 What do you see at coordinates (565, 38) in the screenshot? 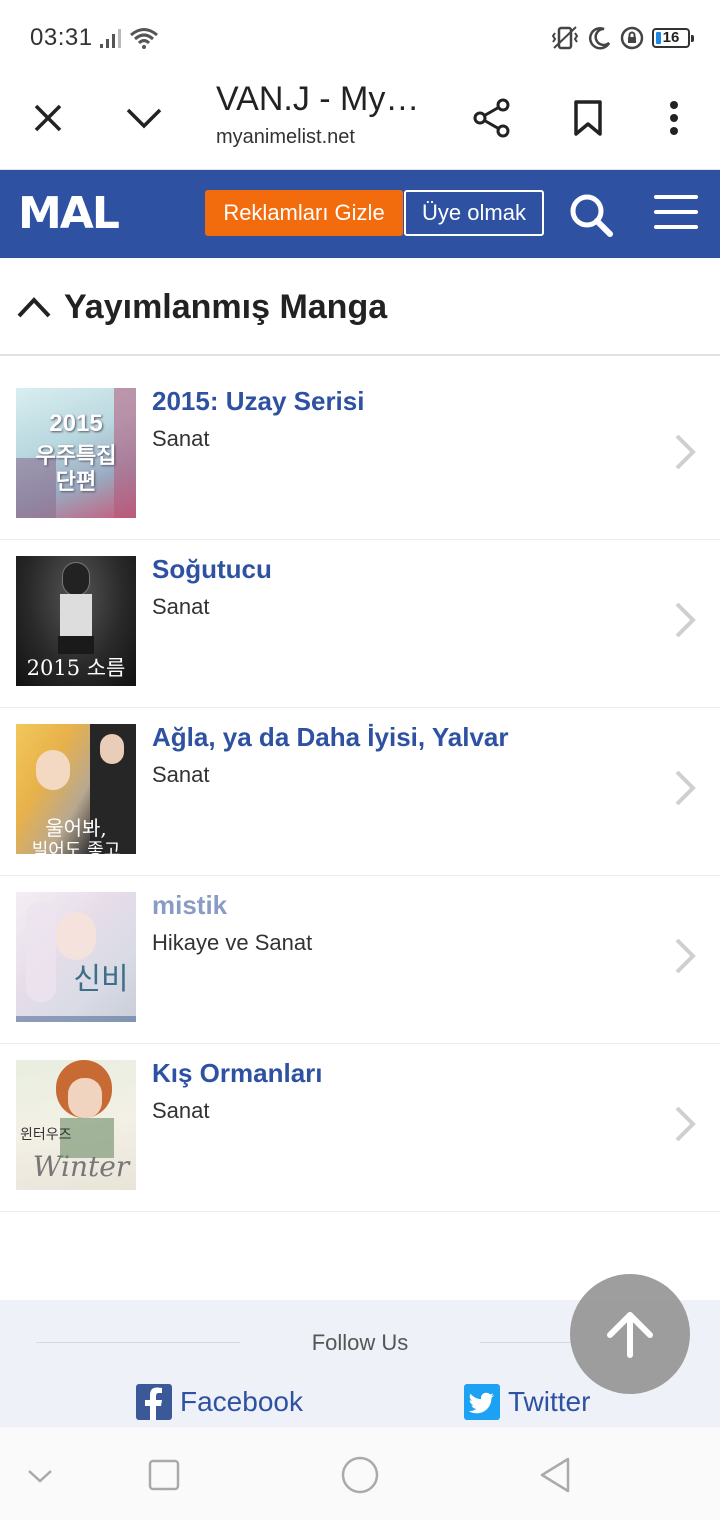
I see `vibrate-icon` at bounding box center [565, 38].